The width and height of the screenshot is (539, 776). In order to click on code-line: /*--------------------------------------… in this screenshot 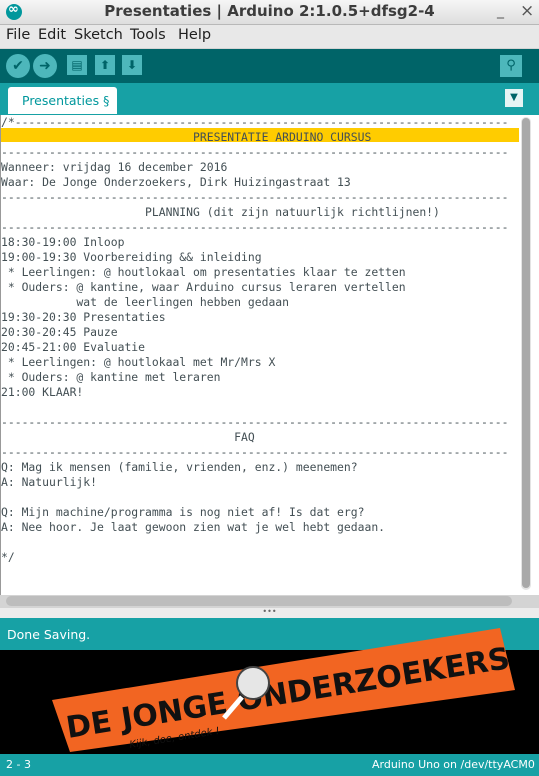, I will do `click(254, 122)`.